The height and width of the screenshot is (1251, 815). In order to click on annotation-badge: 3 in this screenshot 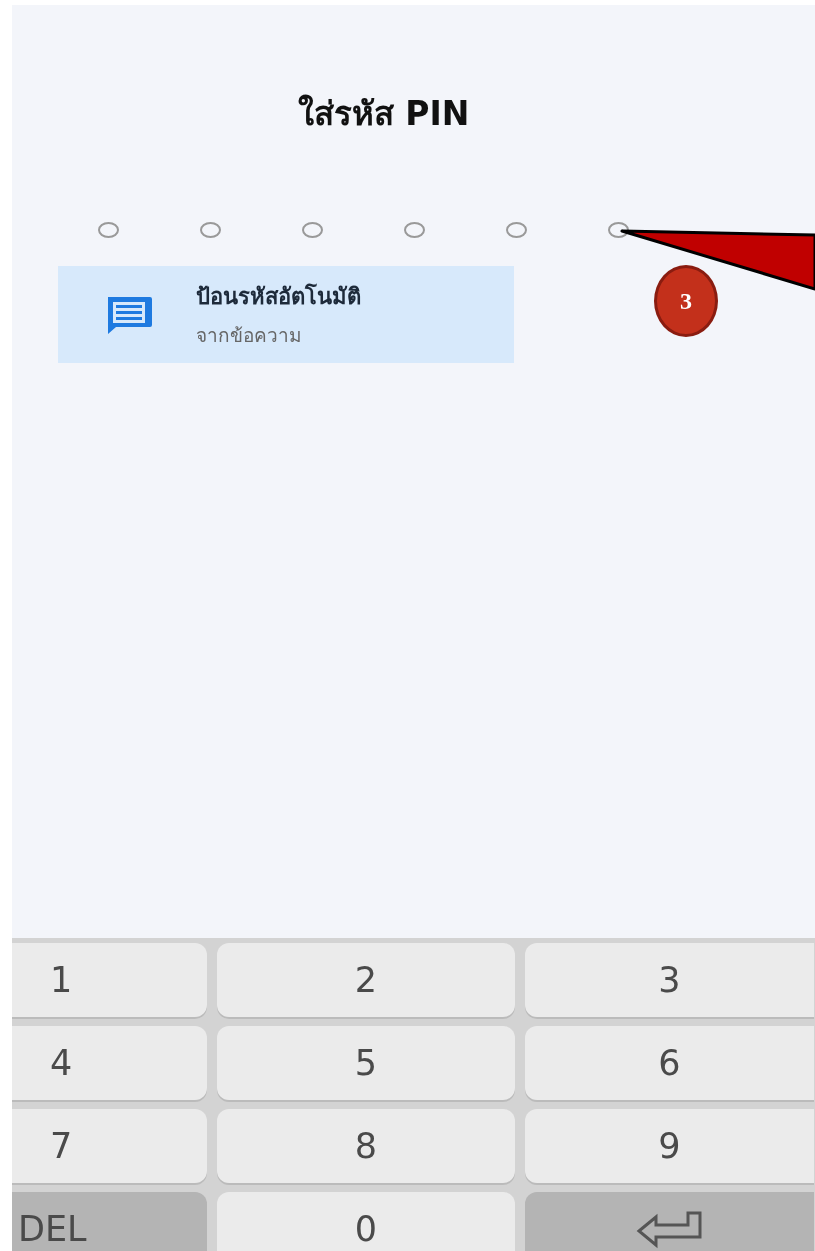, I will do `click(686, 301)`.